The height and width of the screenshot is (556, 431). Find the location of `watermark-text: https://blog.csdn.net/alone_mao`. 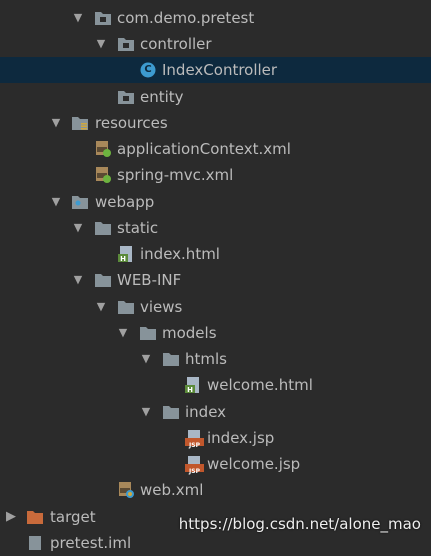

watermark-text: https://blog.csdn.net/alone_mao is located at coordinates (299, 524).